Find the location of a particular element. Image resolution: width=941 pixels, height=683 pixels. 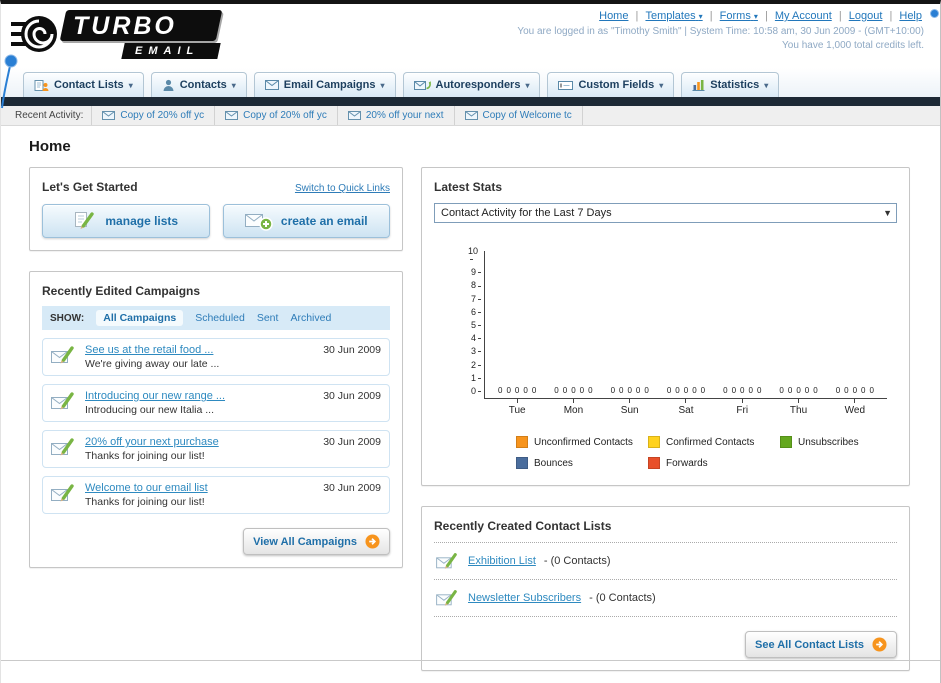

nav-tab-contacts: Contacts ▾ is located at coordinates (198, 84).